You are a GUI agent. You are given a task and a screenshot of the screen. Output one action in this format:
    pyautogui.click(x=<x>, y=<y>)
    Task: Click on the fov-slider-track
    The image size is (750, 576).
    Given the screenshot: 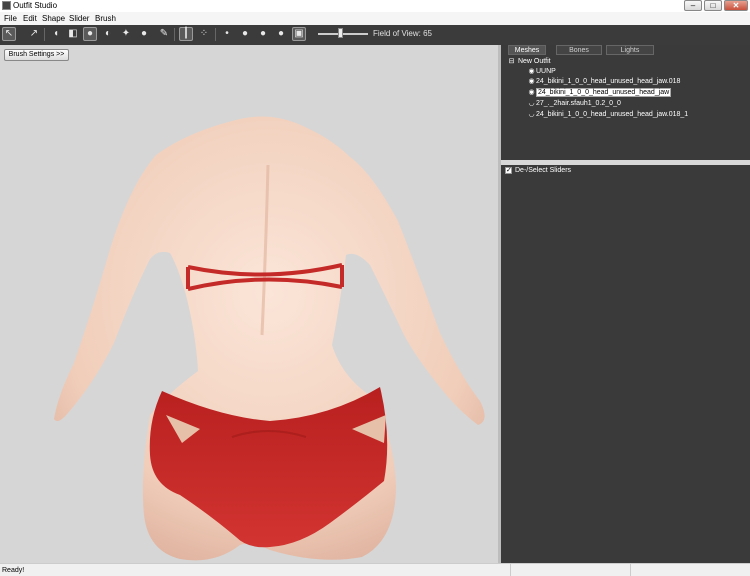 What is the action you would take?
    pyautogui.click(x=343, y=34)
    